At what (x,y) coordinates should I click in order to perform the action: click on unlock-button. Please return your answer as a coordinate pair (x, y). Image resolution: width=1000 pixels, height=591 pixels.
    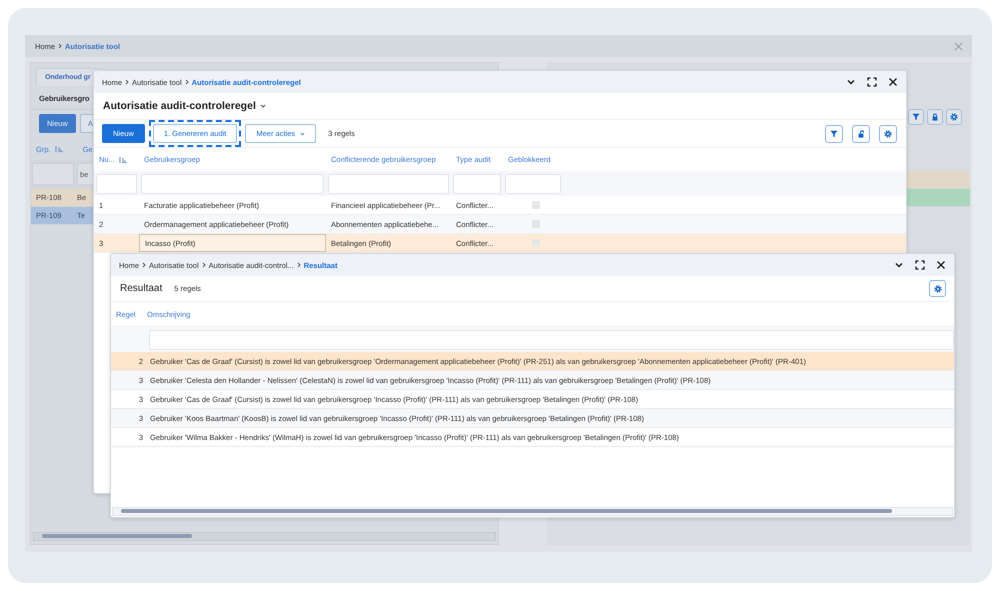
    Looking at the image, I should click on (861, 133).